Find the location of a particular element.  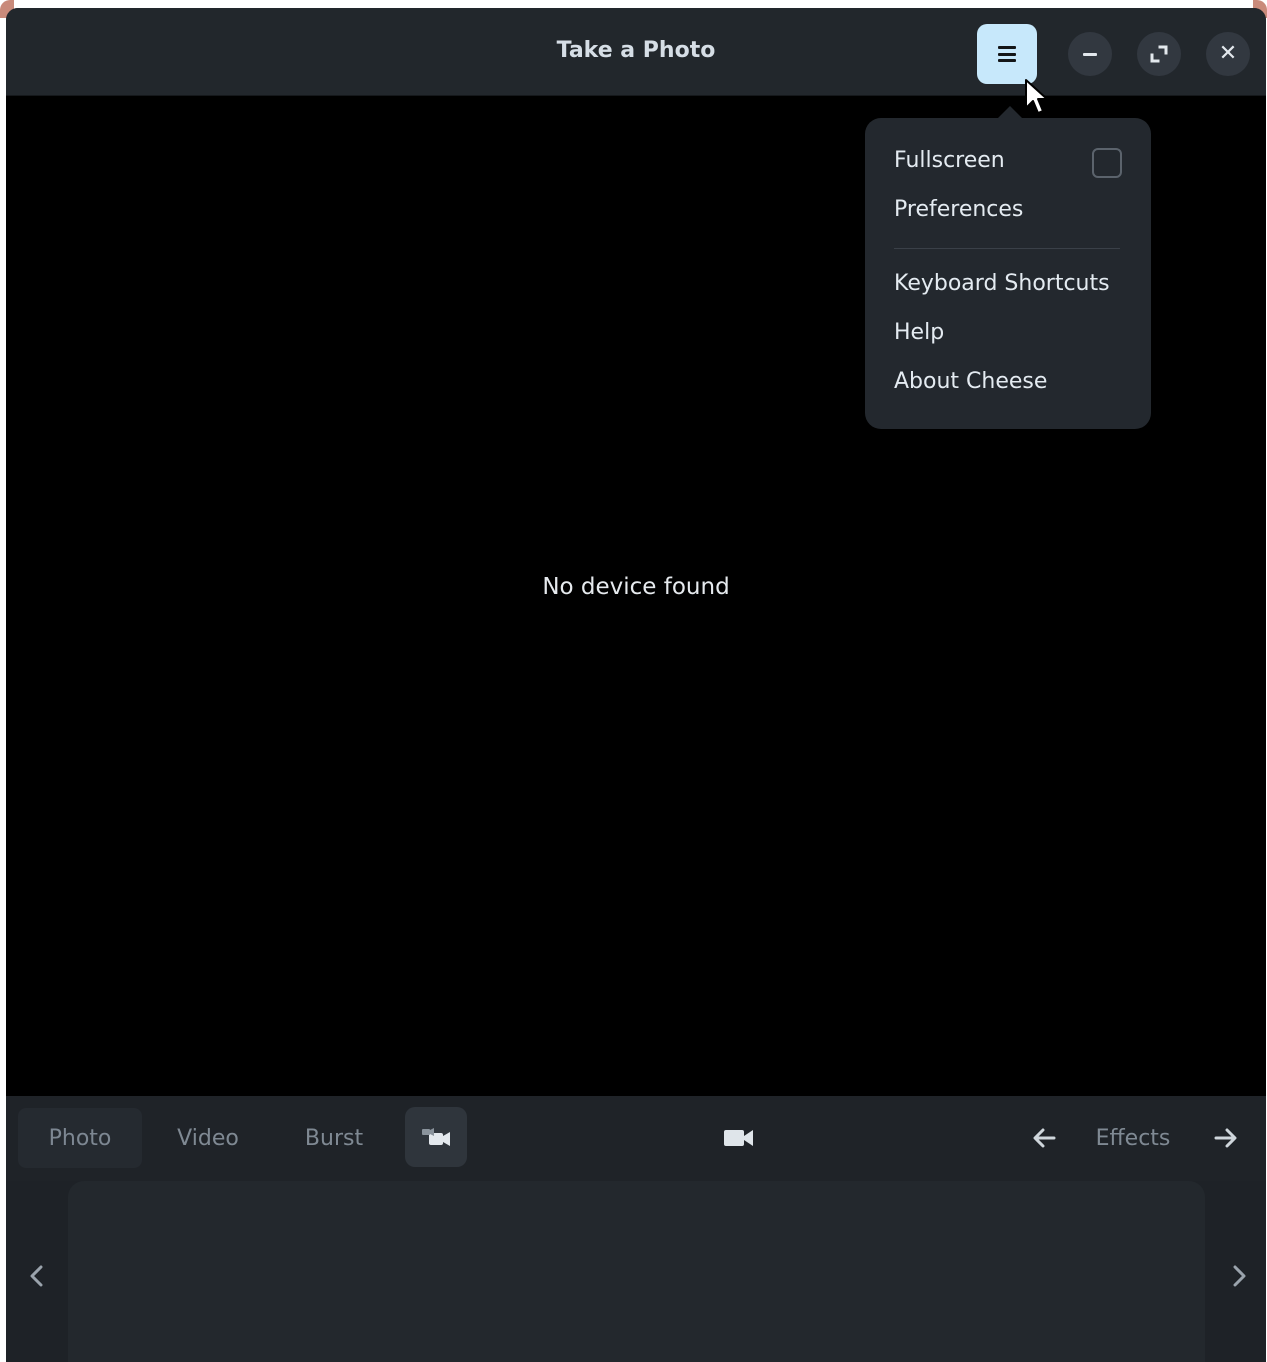

close-icon: ✕ is located at coordinates (1228, 53).